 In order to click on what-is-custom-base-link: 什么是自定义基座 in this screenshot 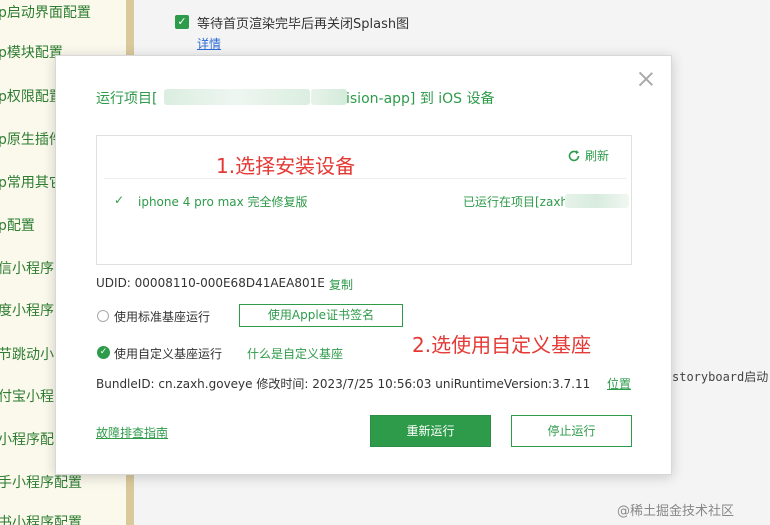, I will do `click(295, 353)`.